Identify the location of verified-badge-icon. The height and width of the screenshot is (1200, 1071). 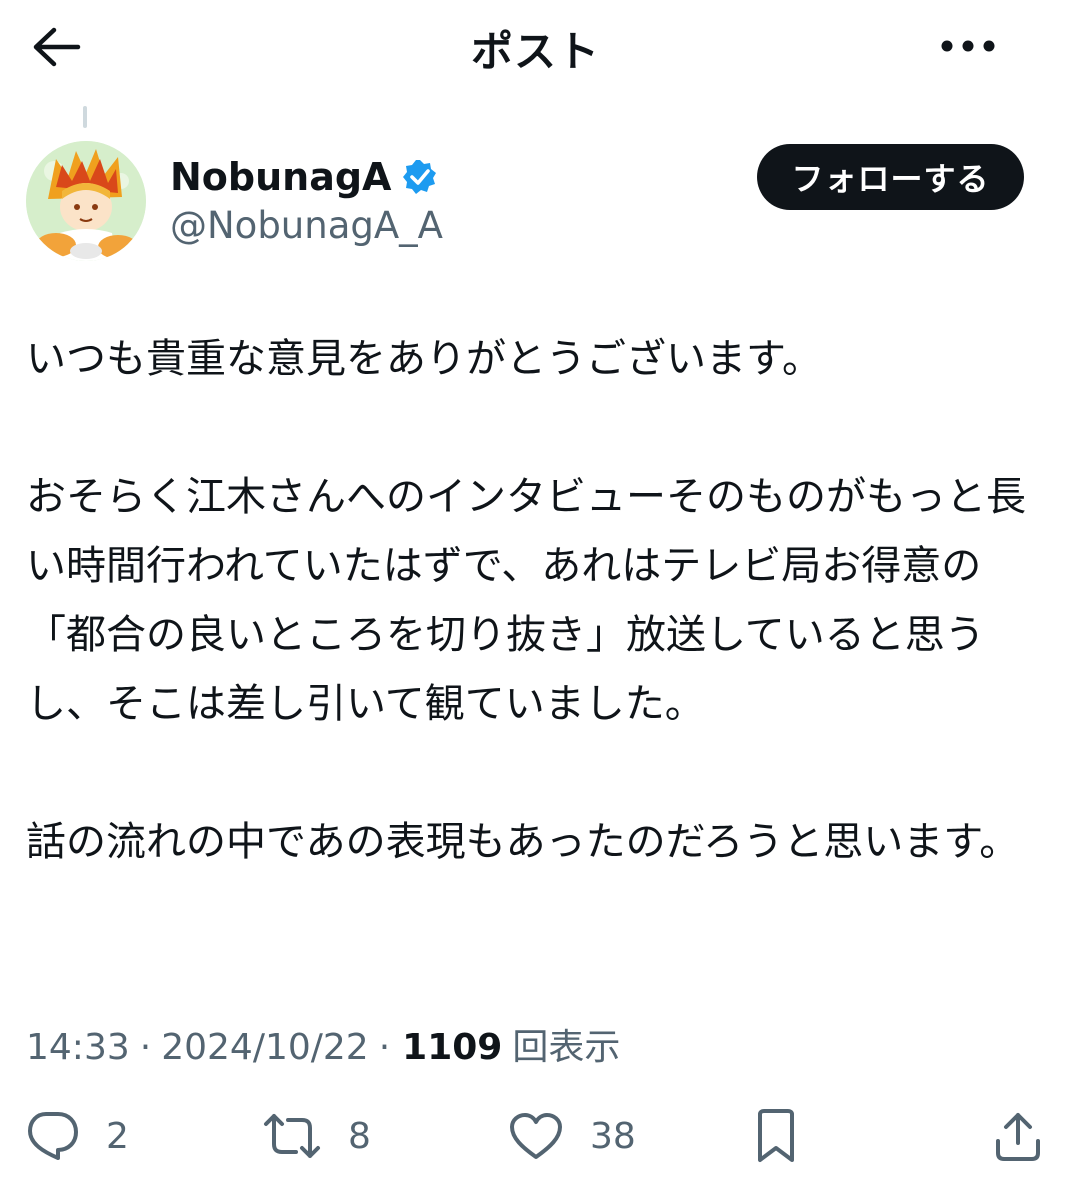
(420, 177).